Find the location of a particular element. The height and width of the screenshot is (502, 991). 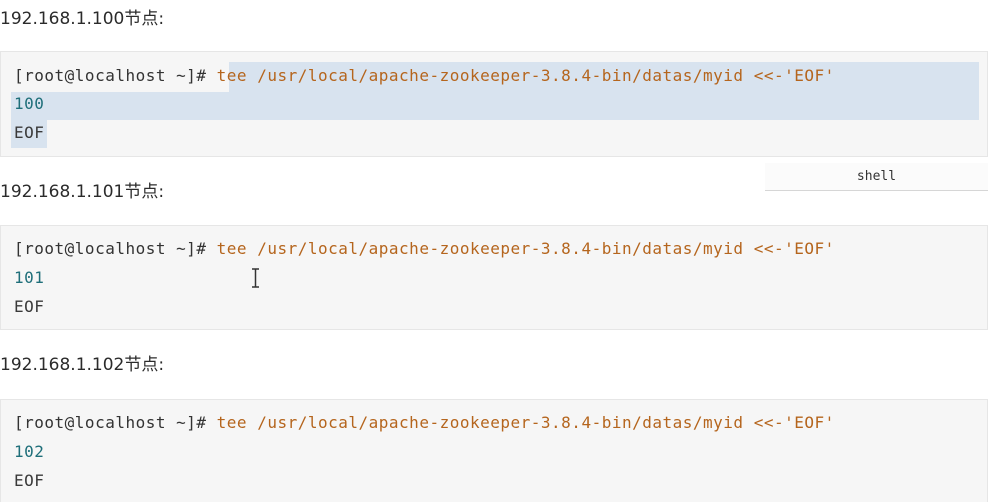

text-selection is located at coordinates (495, 106).